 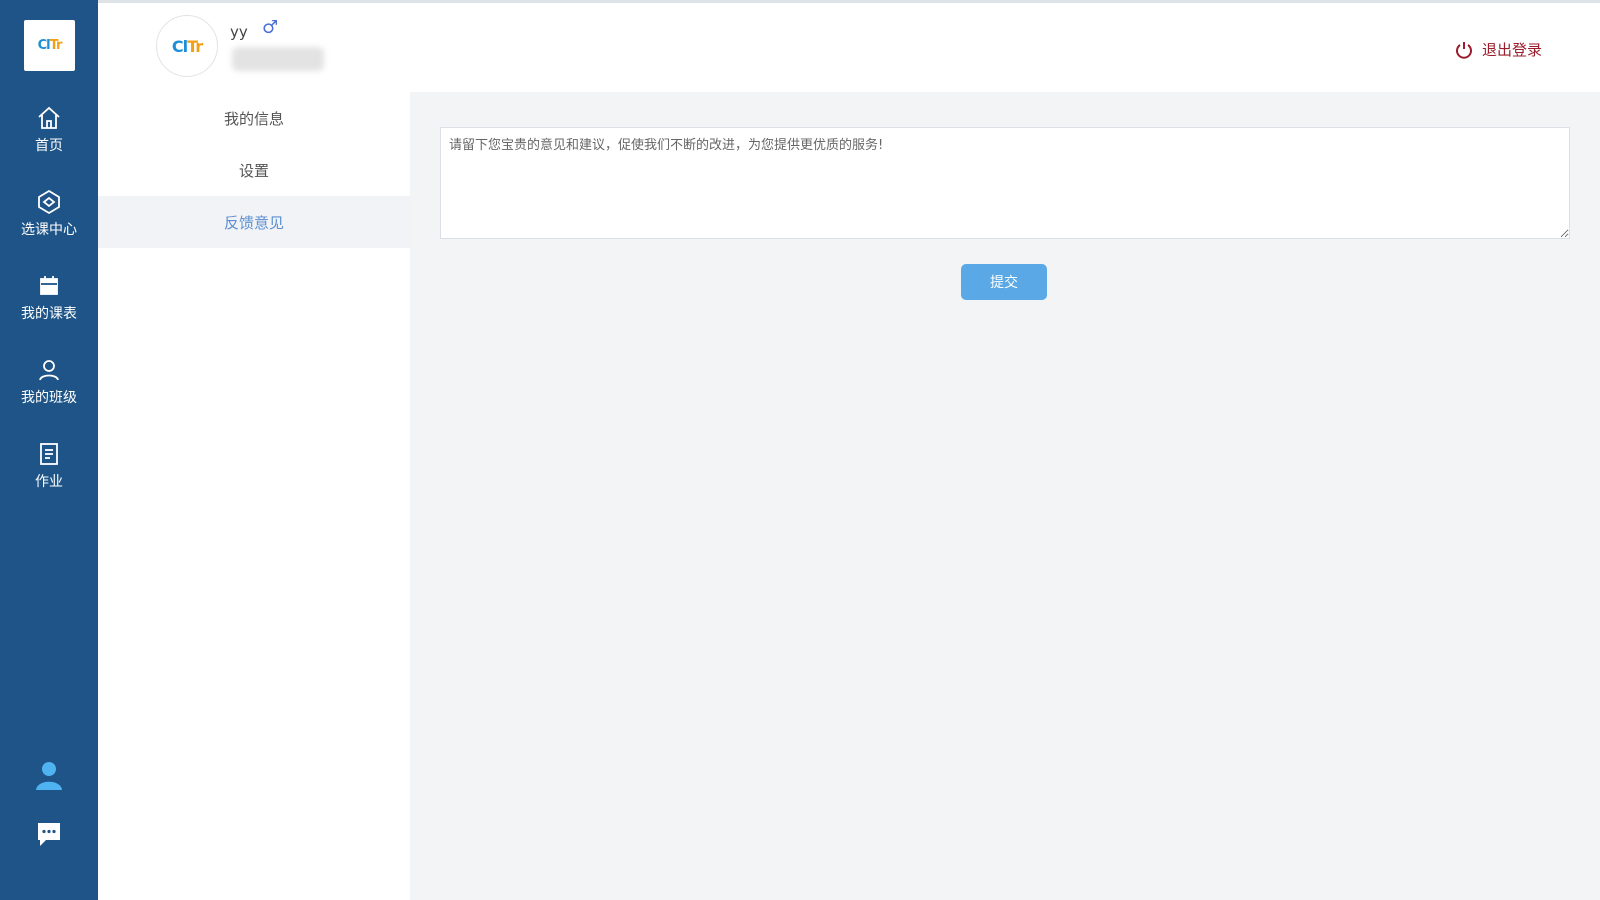 I want to click on blurred-user-info, so click(x=278, y=59).